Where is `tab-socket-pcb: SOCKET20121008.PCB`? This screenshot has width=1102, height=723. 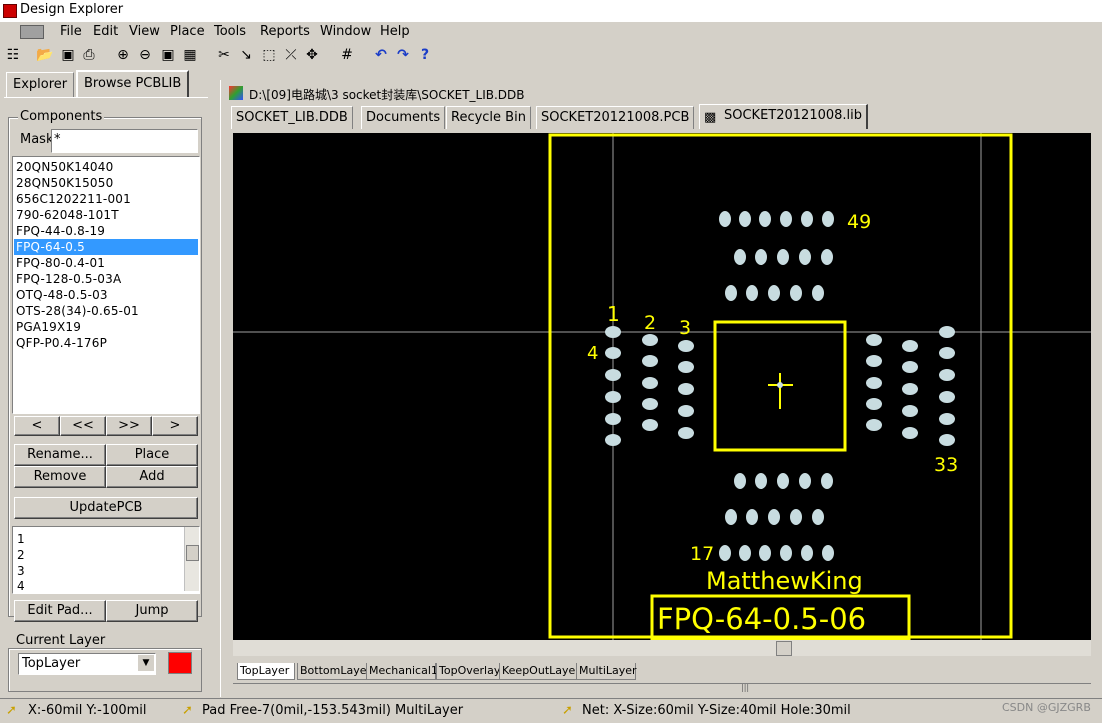
tab-socket-pcb: SOCKET20121008.PCB is located at coordinates (615, 117).